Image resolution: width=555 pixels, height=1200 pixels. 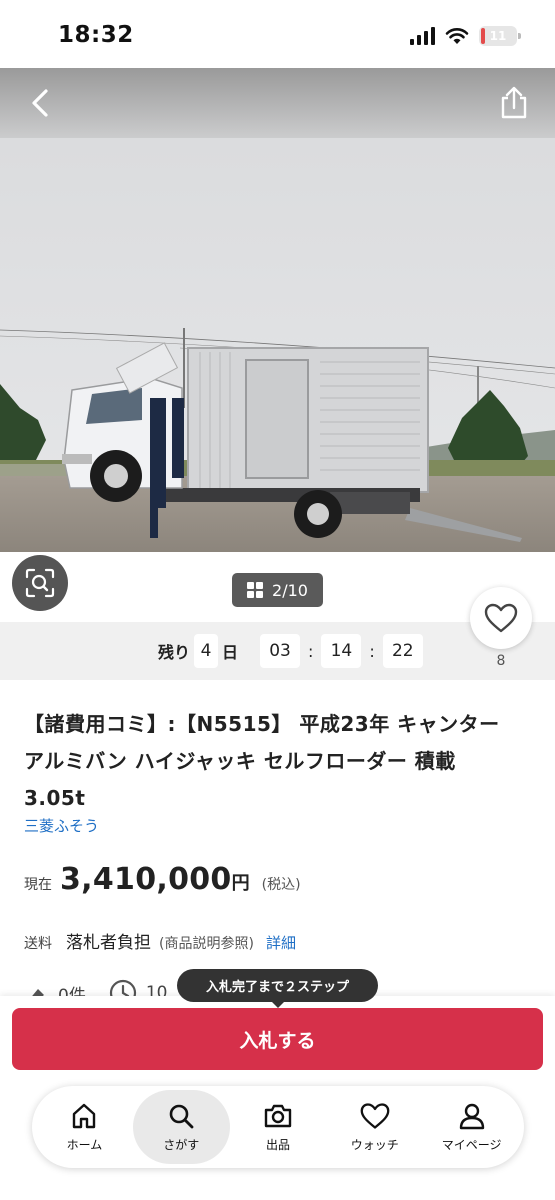 I want to click on image-counter: 2/10, so click(x=277, y=590).